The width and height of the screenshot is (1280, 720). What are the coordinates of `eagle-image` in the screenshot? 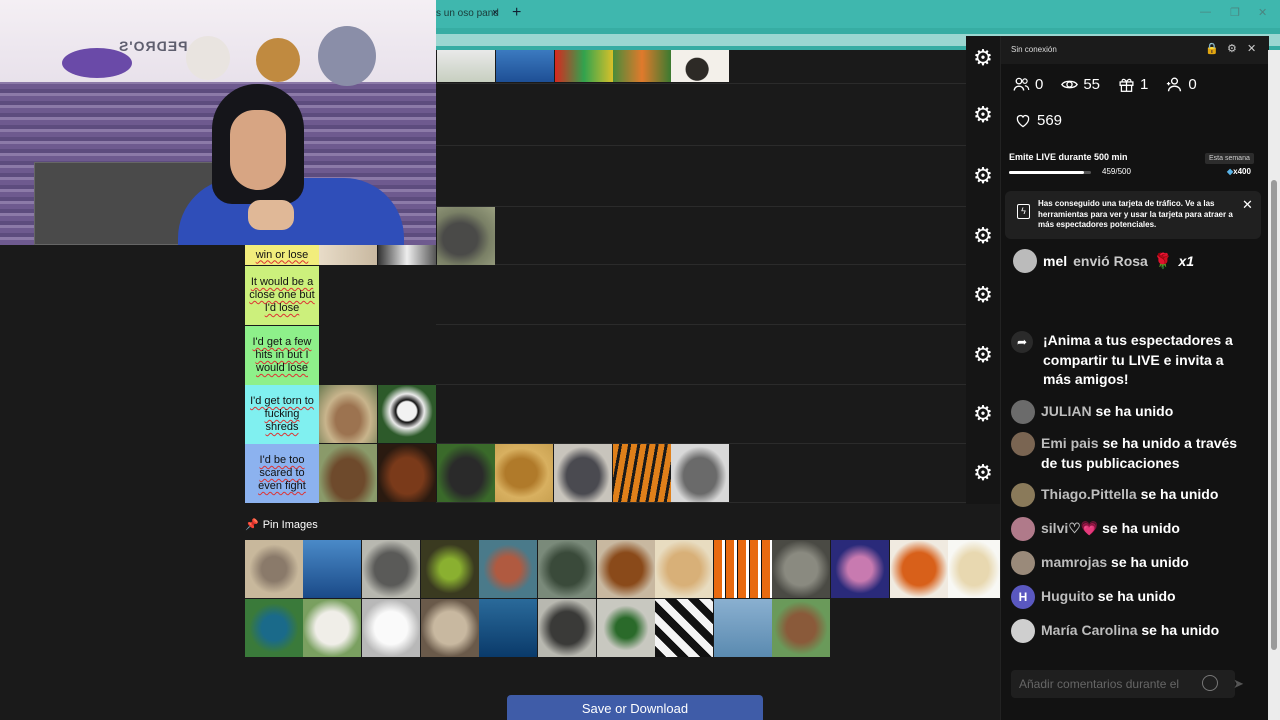 It's located at (407, 255).